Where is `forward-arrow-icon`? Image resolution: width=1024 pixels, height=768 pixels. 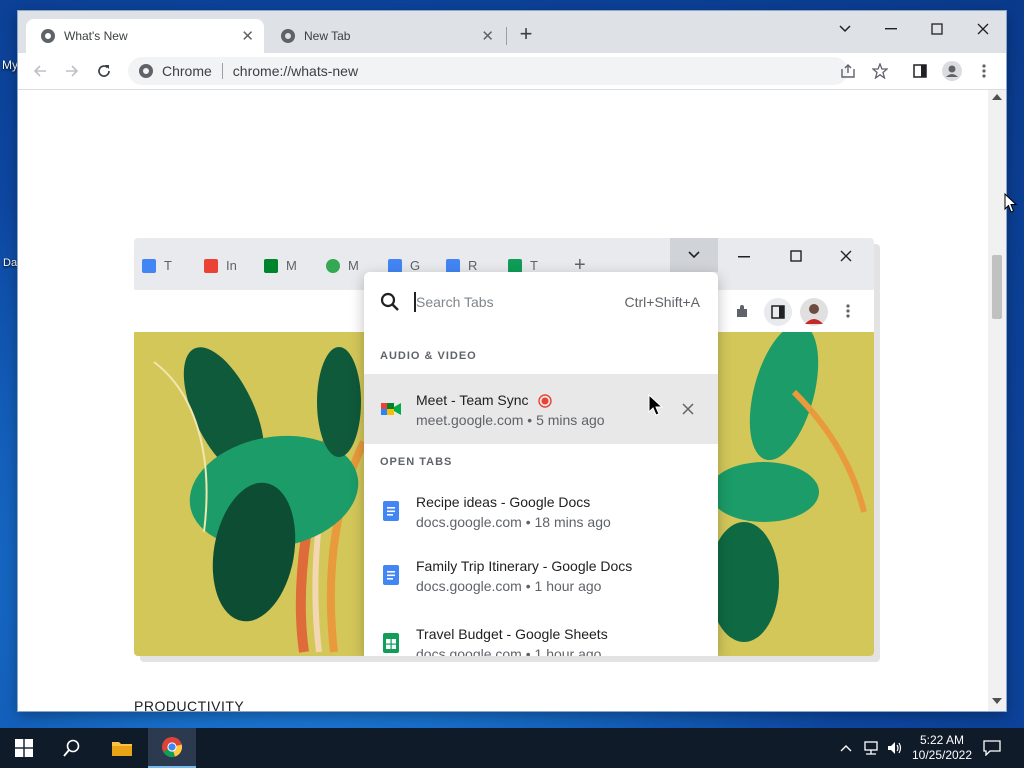
forward-arrow-icon is located at coordinates (72, 71).